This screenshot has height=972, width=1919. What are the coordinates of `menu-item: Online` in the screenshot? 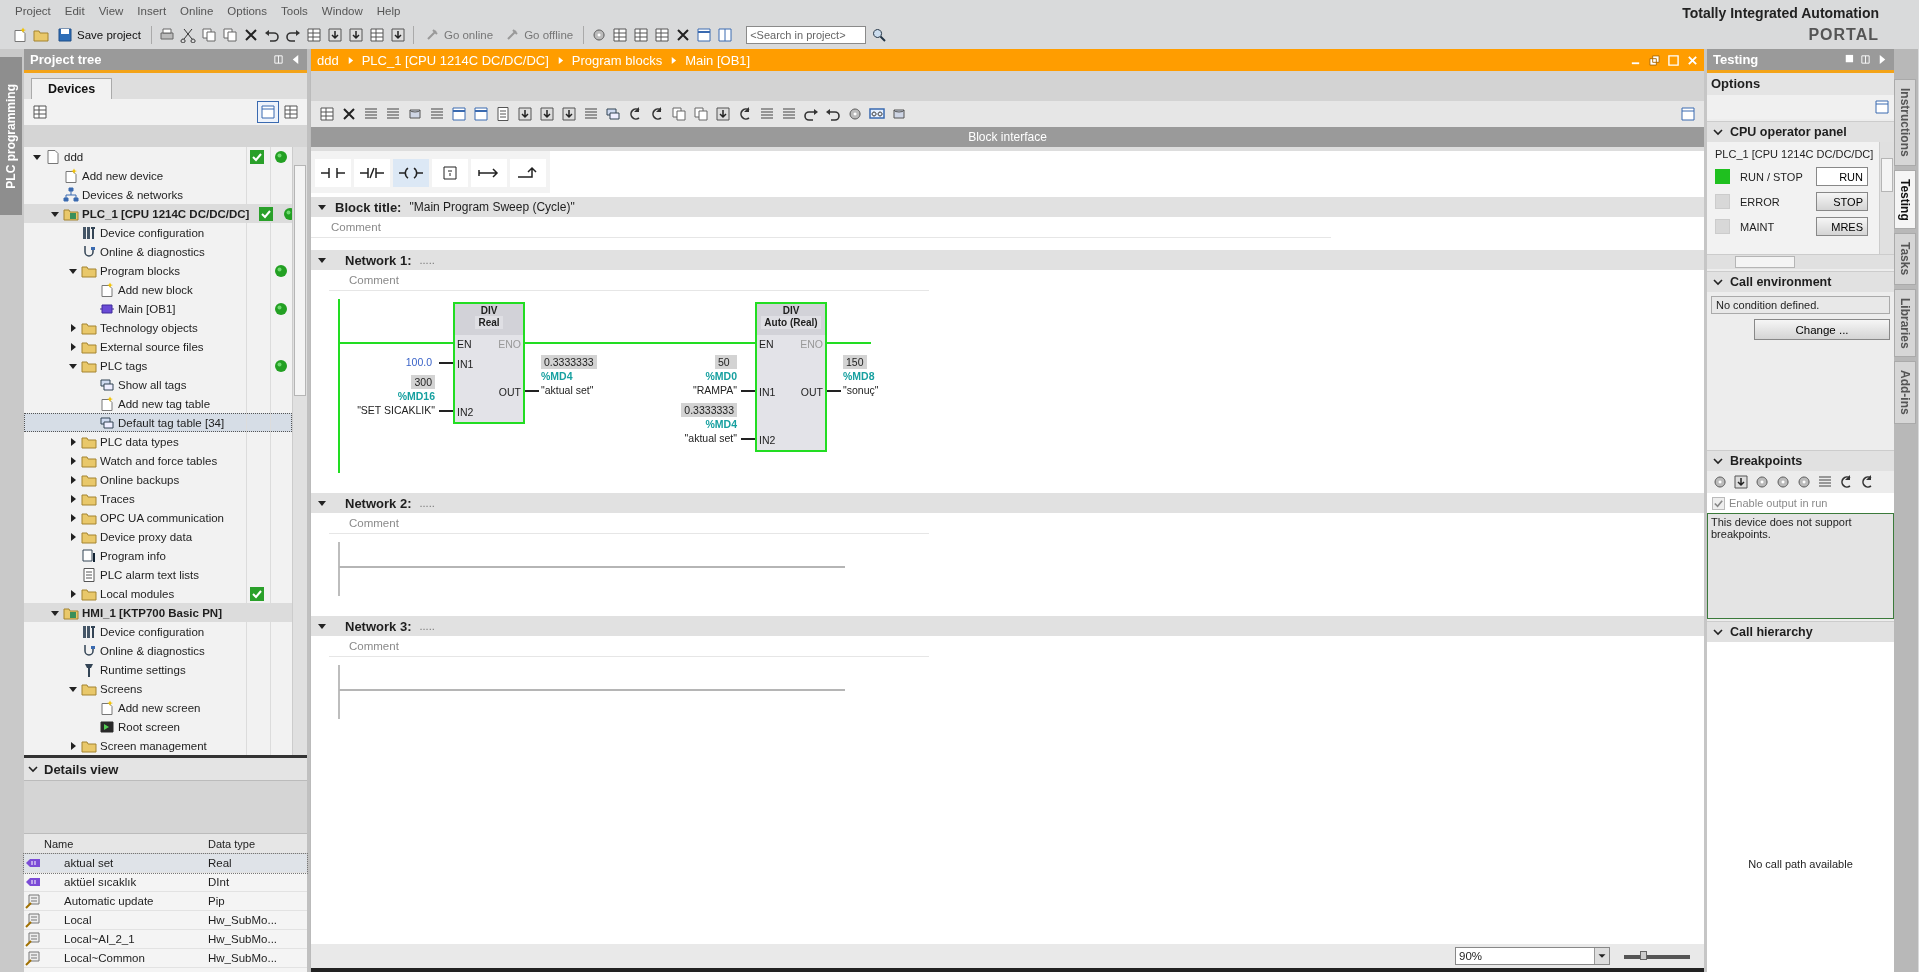 It's located at (197, 10).